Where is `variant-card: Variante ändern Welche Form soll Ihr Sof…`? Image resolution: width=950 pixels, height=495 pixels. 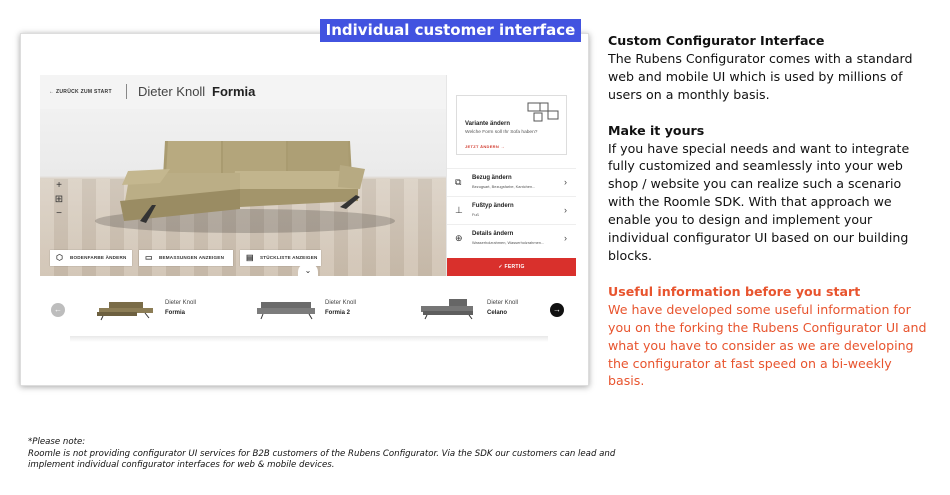 variant-card: Variante ändern Welche Form soll Ihr Sof… is located at coordinates (511, 125).